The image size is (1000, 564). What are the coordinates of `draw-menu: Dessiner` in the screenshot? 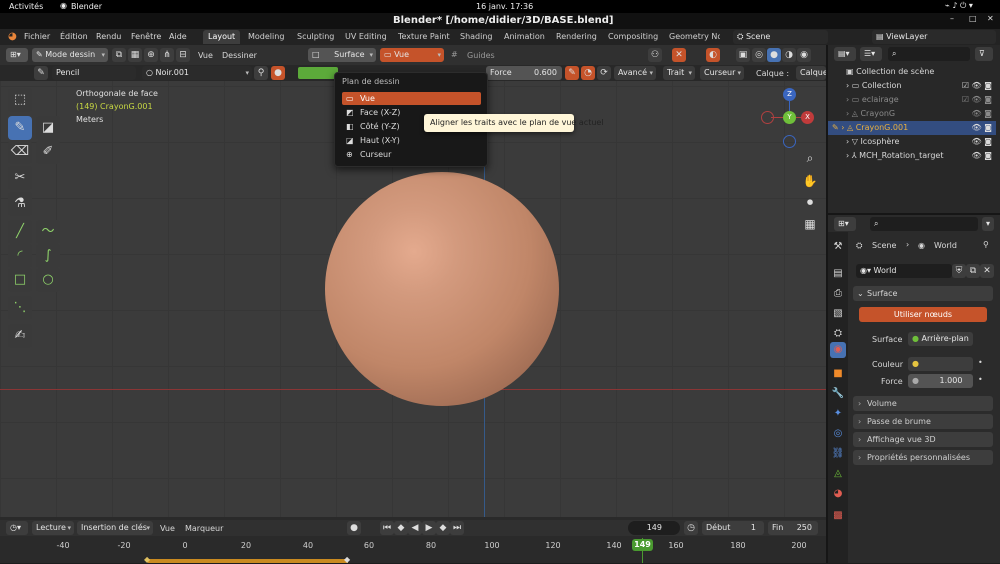 It's located at (239, 55).